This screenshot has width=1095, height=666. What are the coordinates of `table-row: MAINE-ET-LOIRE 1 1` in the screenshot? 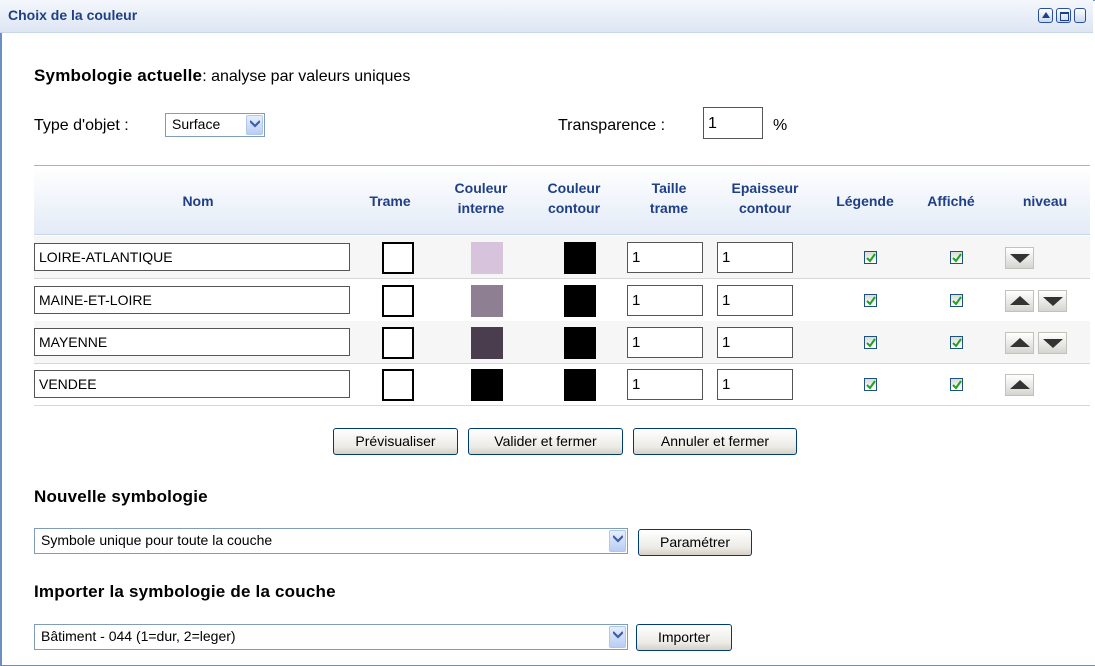 It's located at (562, 300).